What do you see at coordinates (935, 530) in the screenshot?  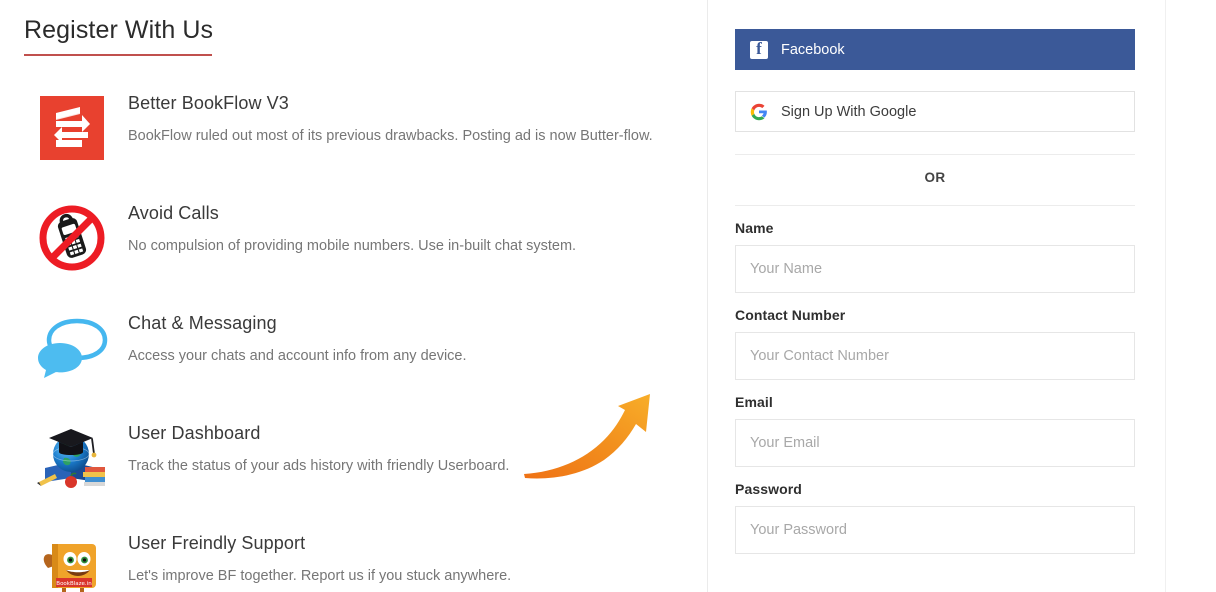 I see `password-input` at bounding box center [935, 530].